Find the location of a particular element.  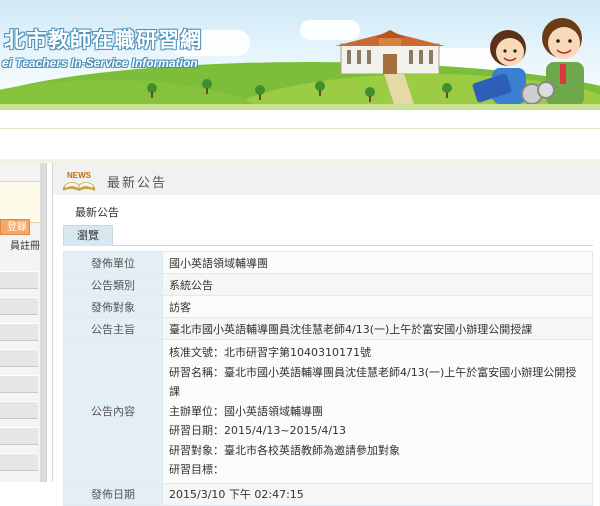

site-subtitle: ei Teachers In-Service Information is located at coordinates (100, 63).